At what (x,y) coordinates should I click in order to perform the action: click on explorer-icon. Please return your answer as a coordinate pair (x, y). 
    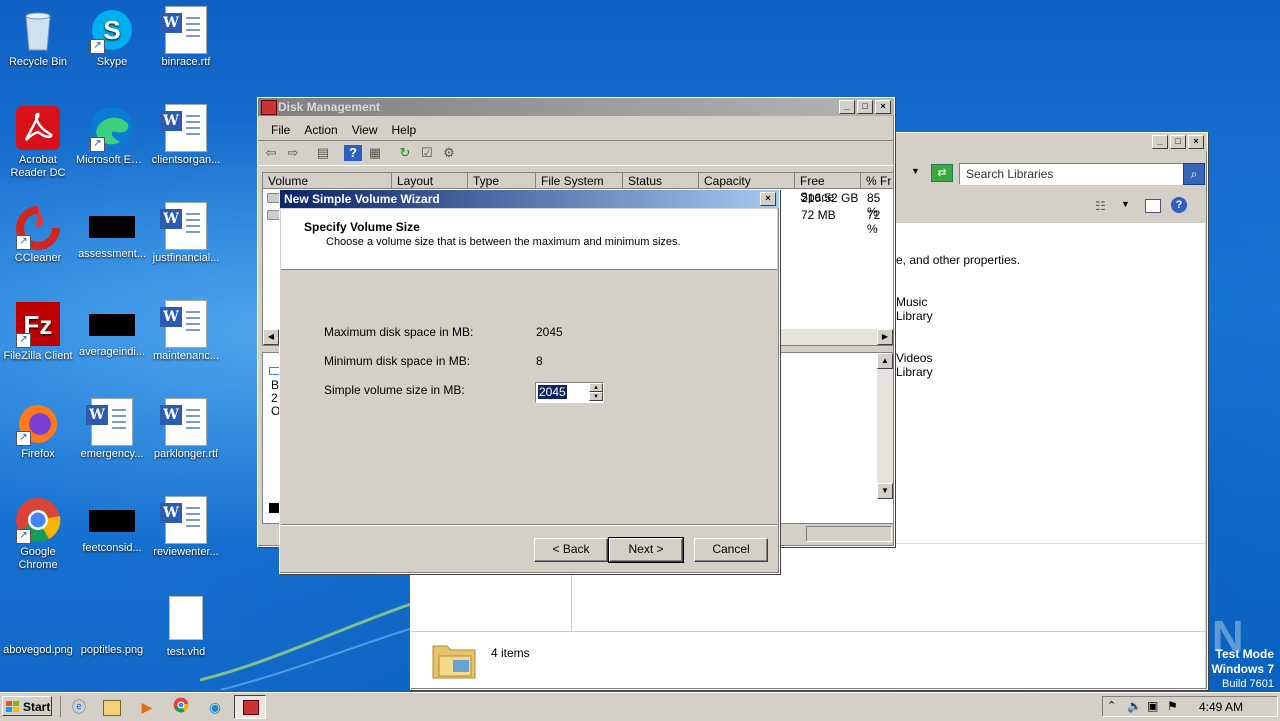
    Looking at the image, I should click on (112, 708).